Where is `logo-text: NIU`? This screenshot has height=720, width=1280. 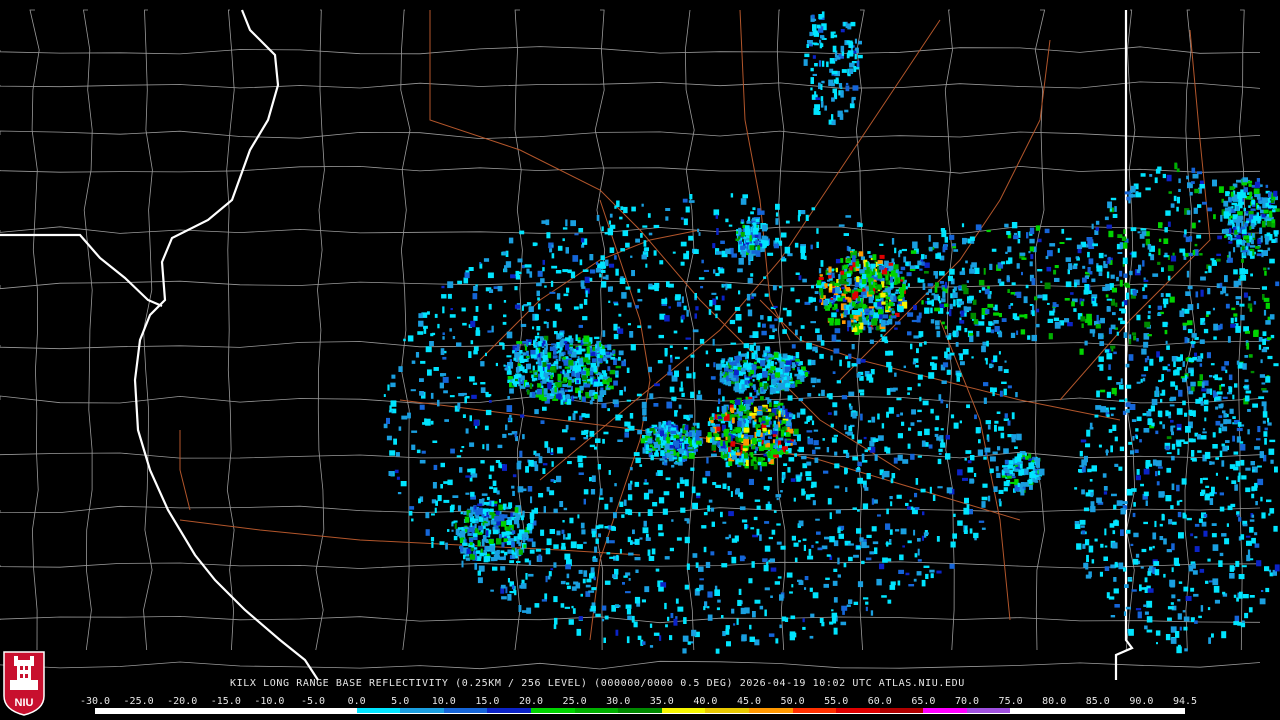 logo-text: NIU is located at coordinates (24, 703).